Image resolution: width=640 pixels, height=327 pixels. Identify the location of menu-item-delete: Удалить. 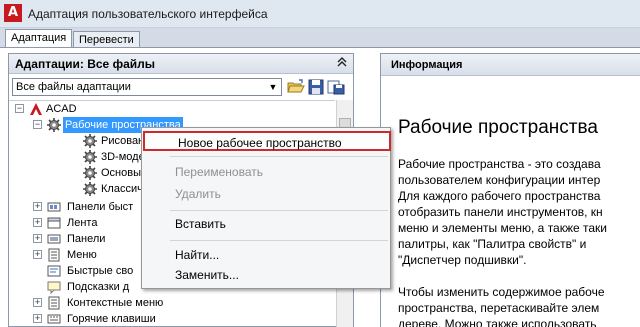
(266, 194).